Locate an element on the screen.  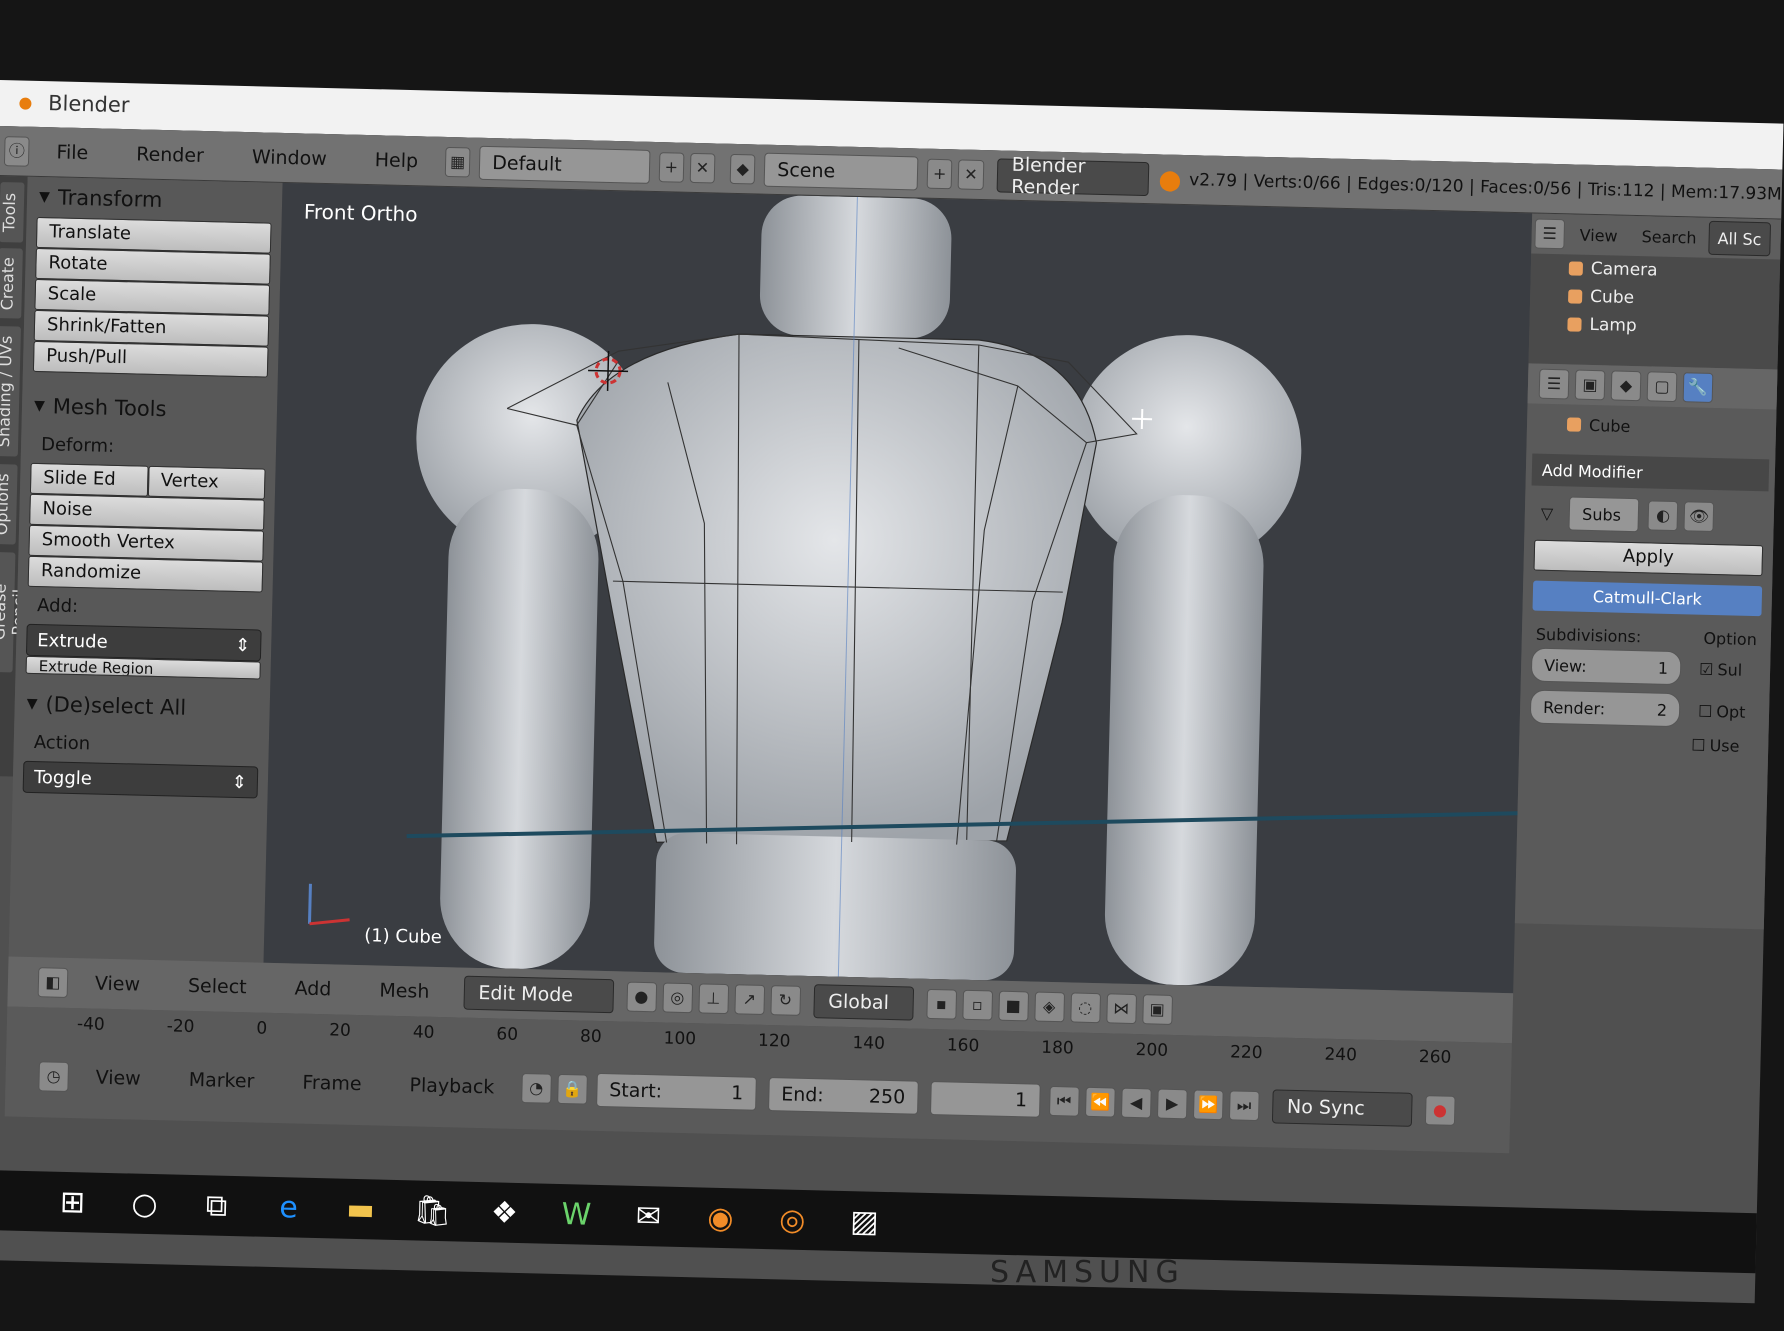
pivot-icon: ◎ is located at coordinates (677, 998).